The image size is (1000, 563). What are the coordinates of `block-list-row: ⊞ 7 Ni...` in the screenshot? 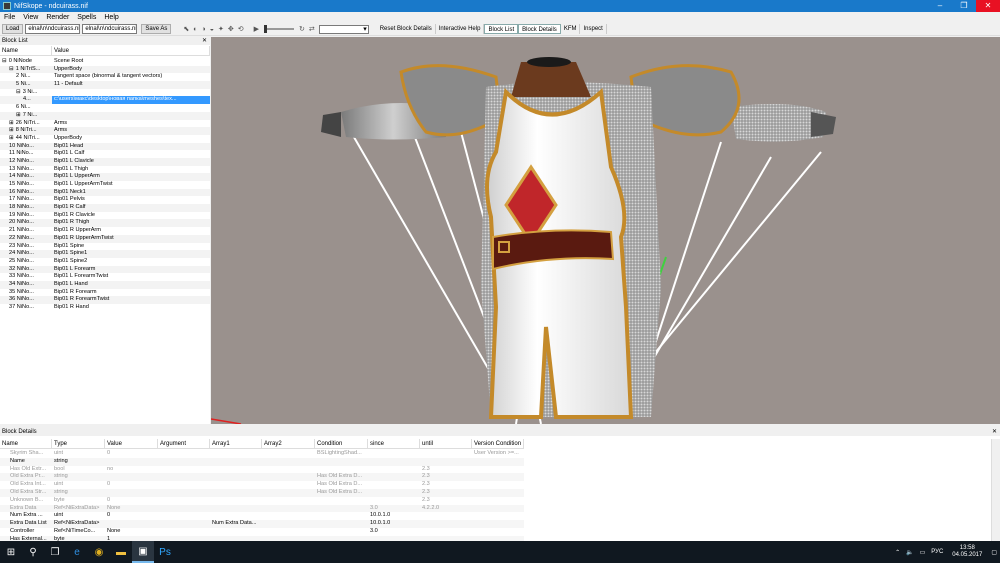 It's located at (105, 115).